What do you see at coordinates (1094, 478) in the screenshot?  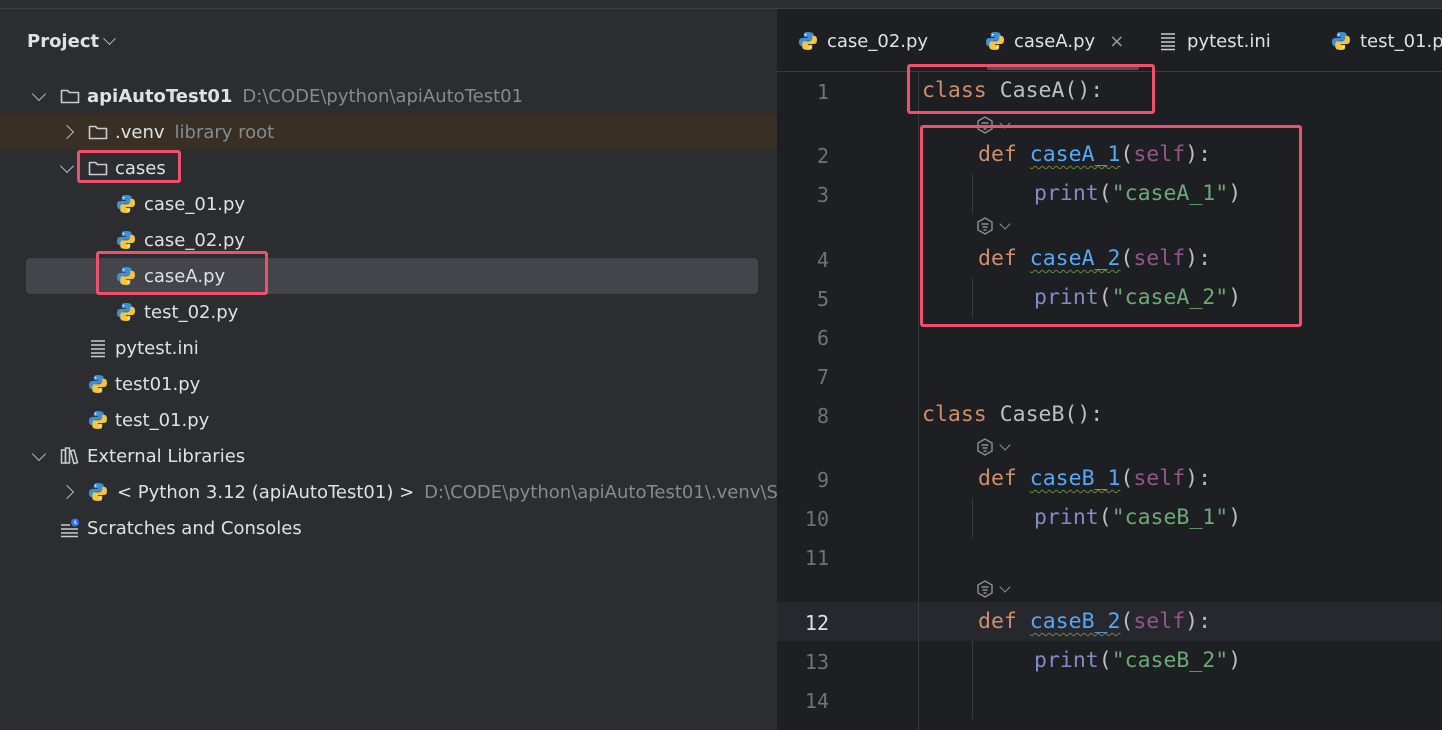 I see `code-line-9: def caseB_1(self):` at bounding box center [1094, 478].